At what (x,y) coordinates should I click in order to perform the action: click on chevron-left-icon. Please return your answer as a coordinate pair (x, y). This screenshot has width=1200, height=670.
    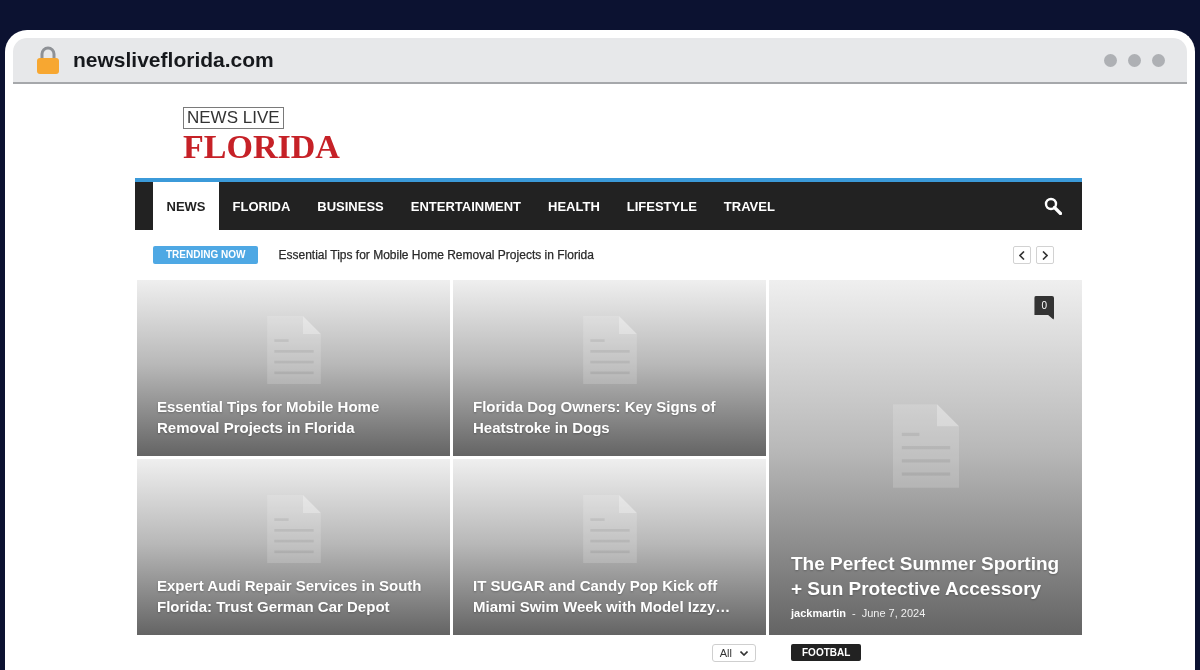
    Looking at the image, I should click on (1022, 255).